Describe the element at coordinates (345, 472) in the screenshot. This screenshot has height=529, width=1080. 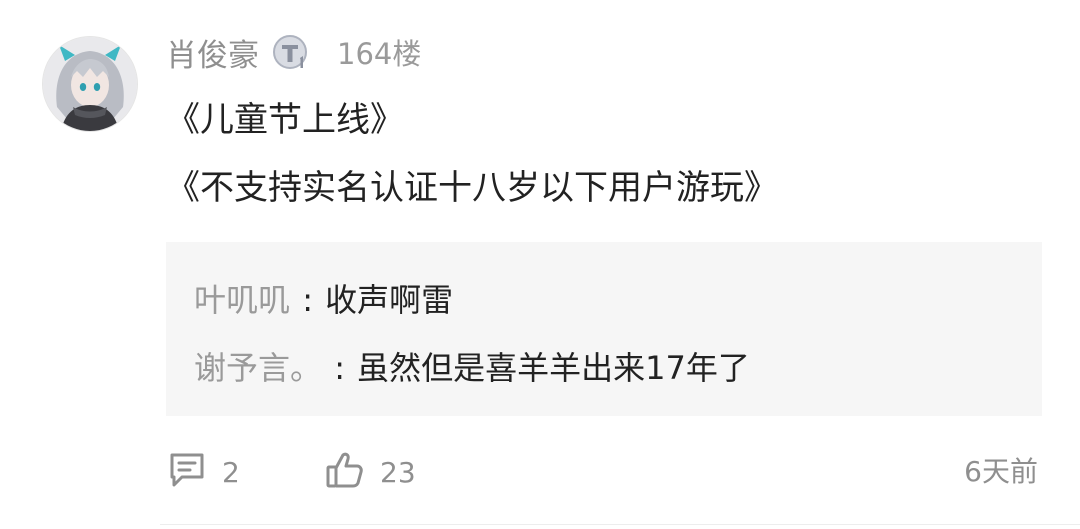
I see `thumbs-up-icon` at that location.